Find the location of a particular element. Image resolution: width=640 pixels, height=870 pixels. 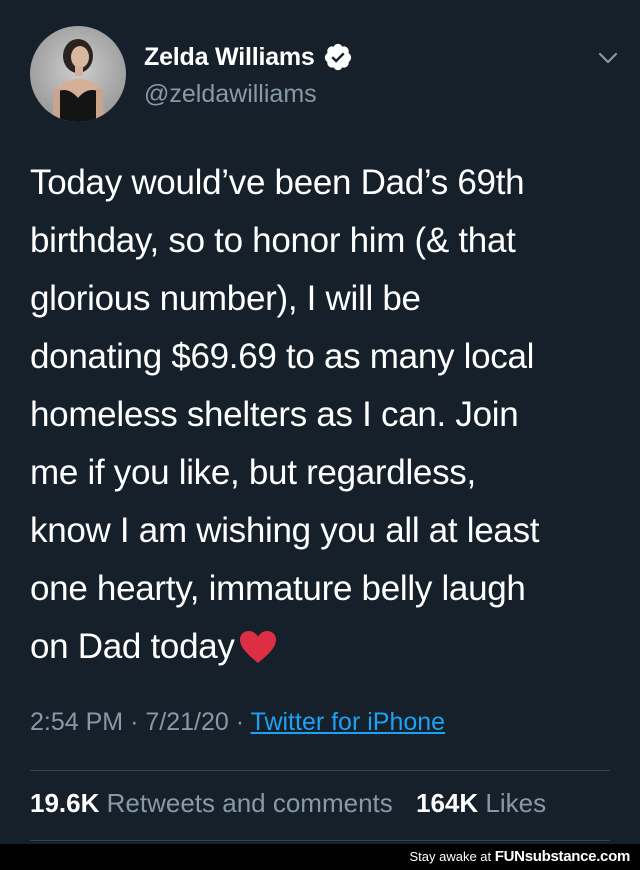

watermark-prefix: Stay awake at is located at coordinates (450, 856).